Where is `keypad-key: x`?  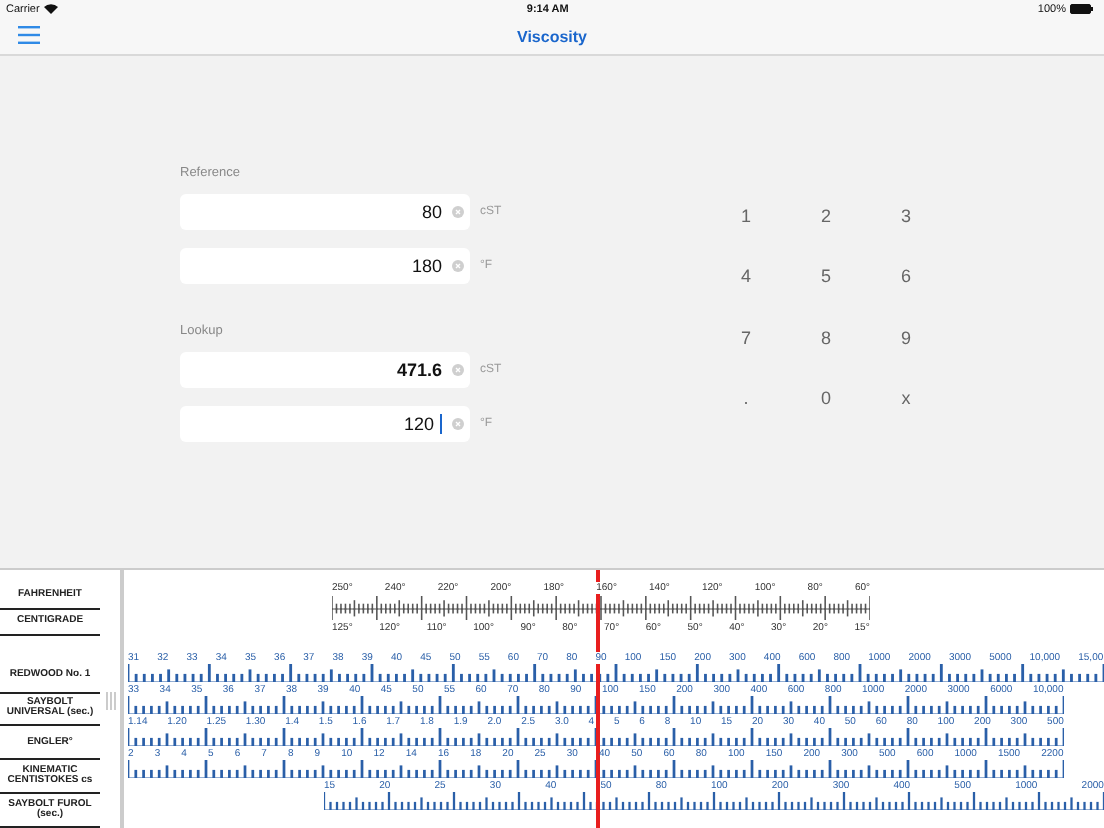
keypad-key: x is located at coordinates (906, 397).